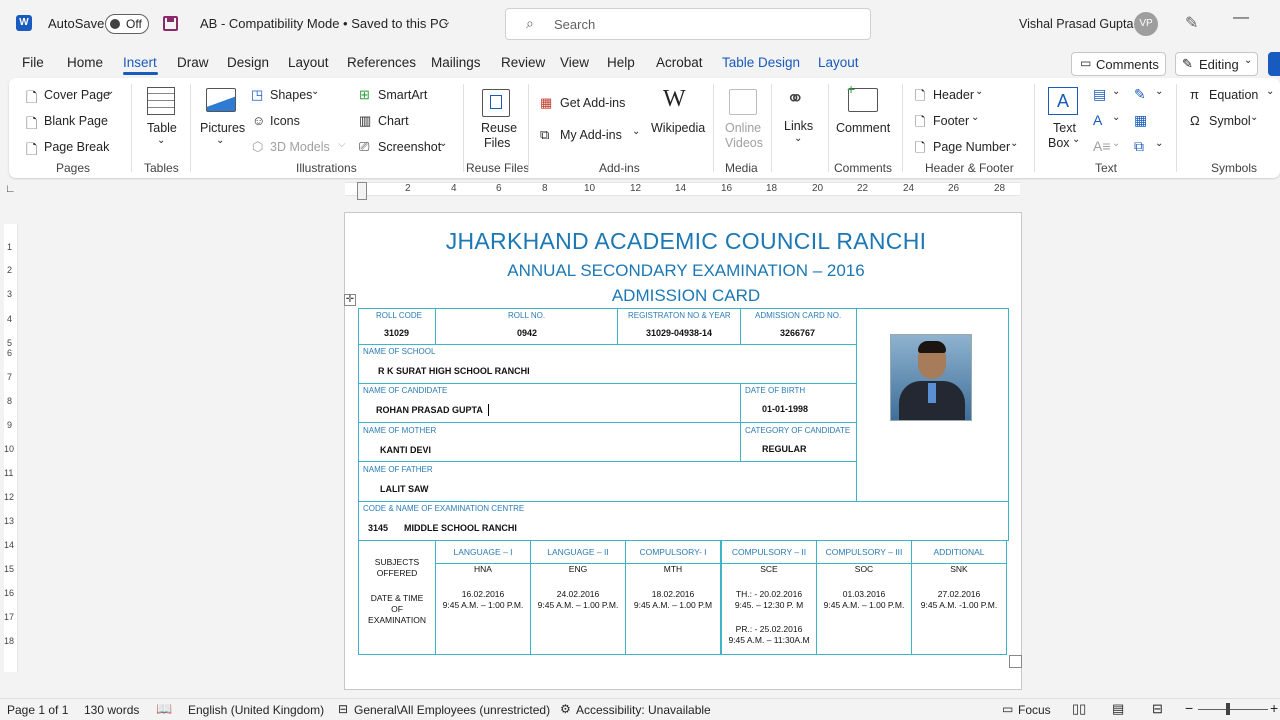 The height and width of the screenshot is (720, 1280). What do you see at coordinates (170, 23) in the screenshot?
I see `save-icon` at bounding box center [170, 23].